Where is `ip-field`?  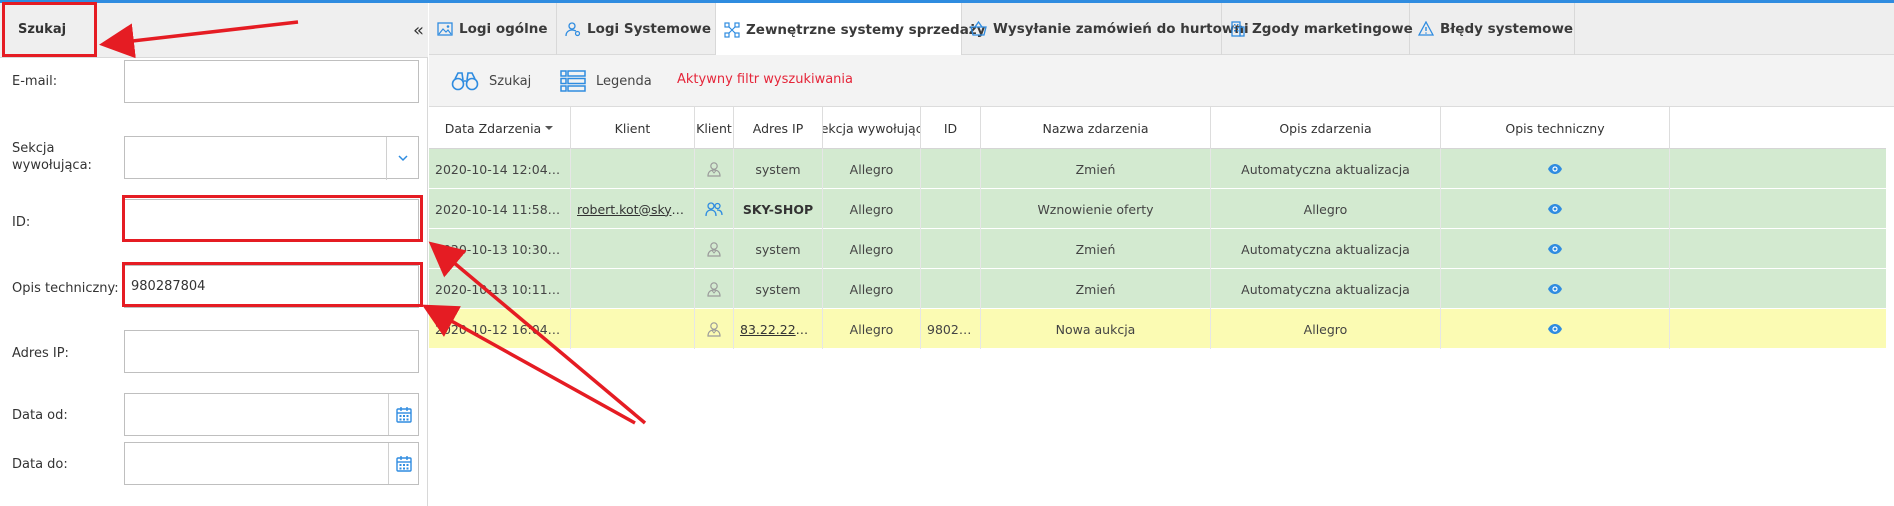 ip-field is located at coordinates (271, 351).